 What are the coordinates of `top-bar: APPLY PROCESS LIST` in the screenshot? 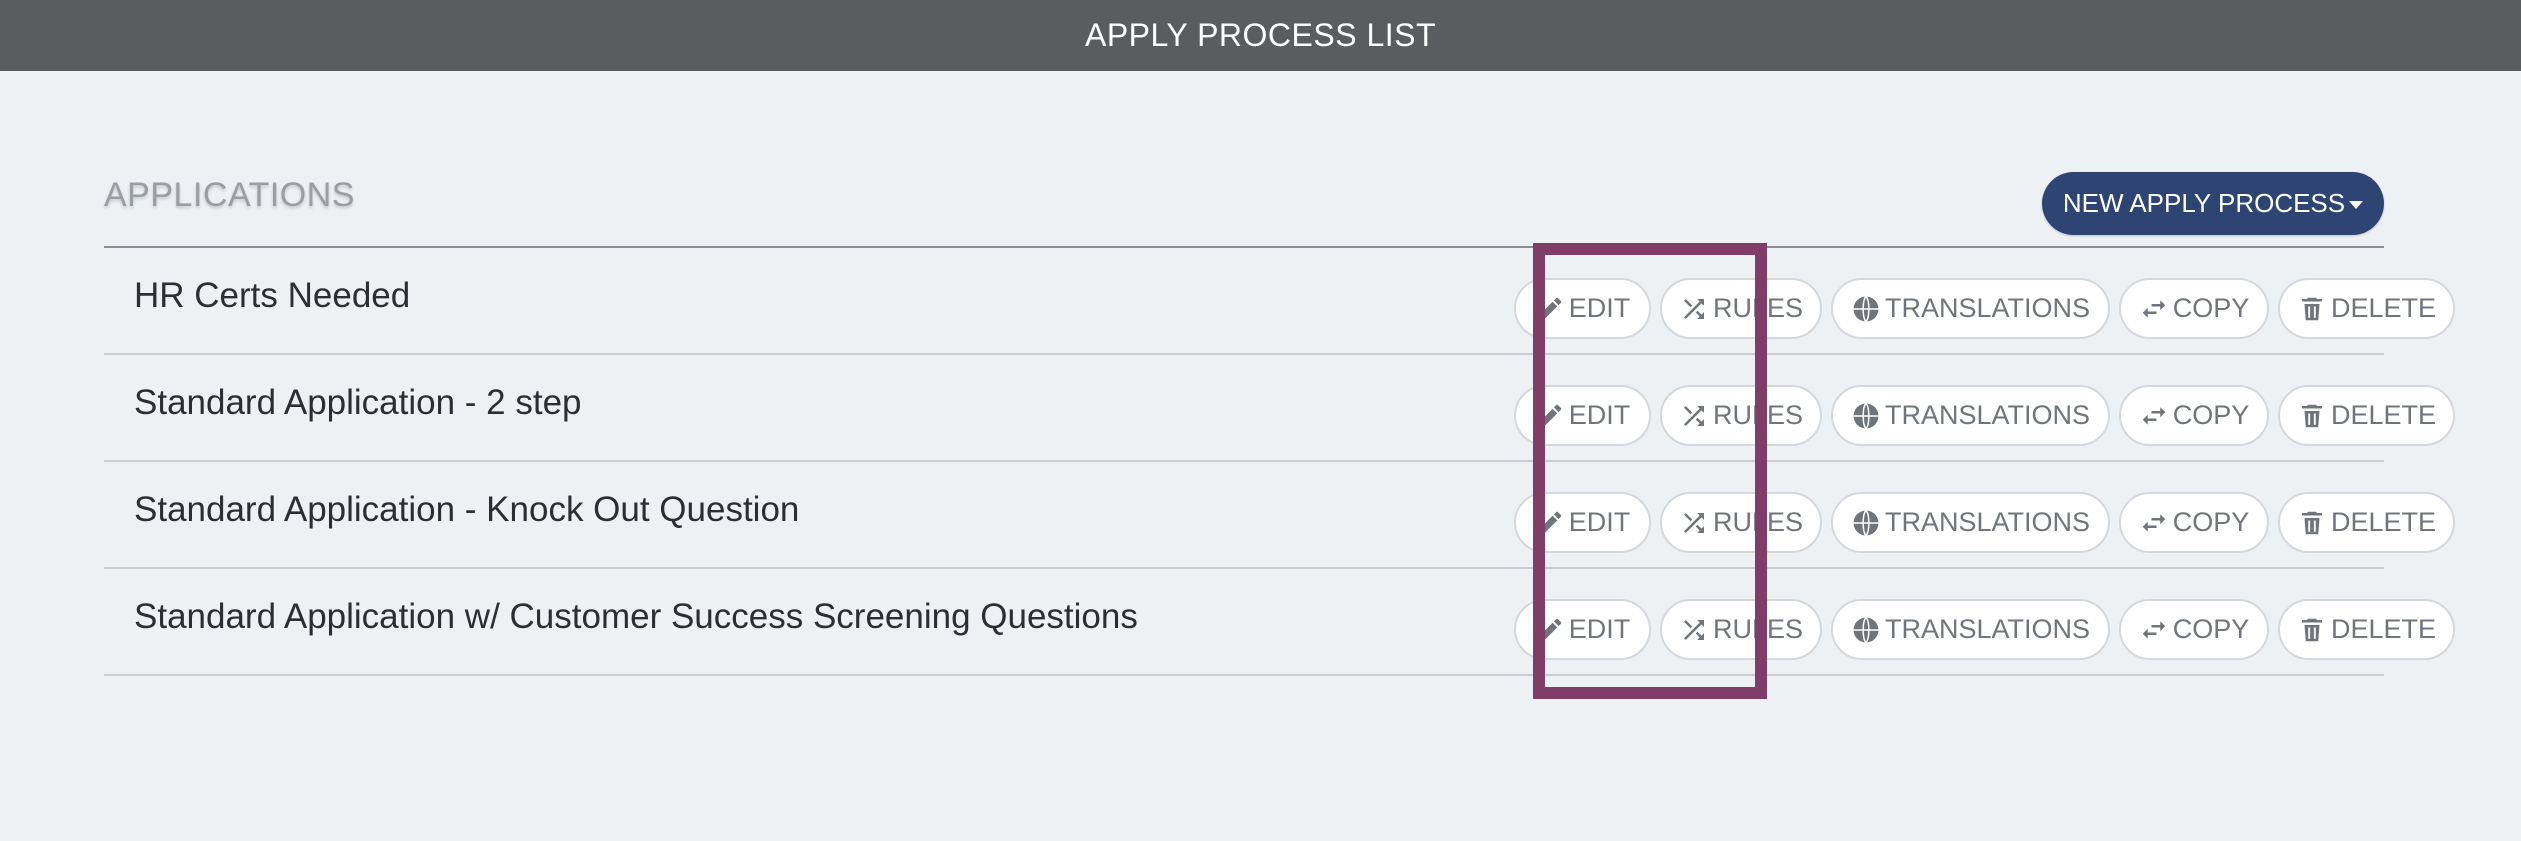 It's located at (1260, 35).